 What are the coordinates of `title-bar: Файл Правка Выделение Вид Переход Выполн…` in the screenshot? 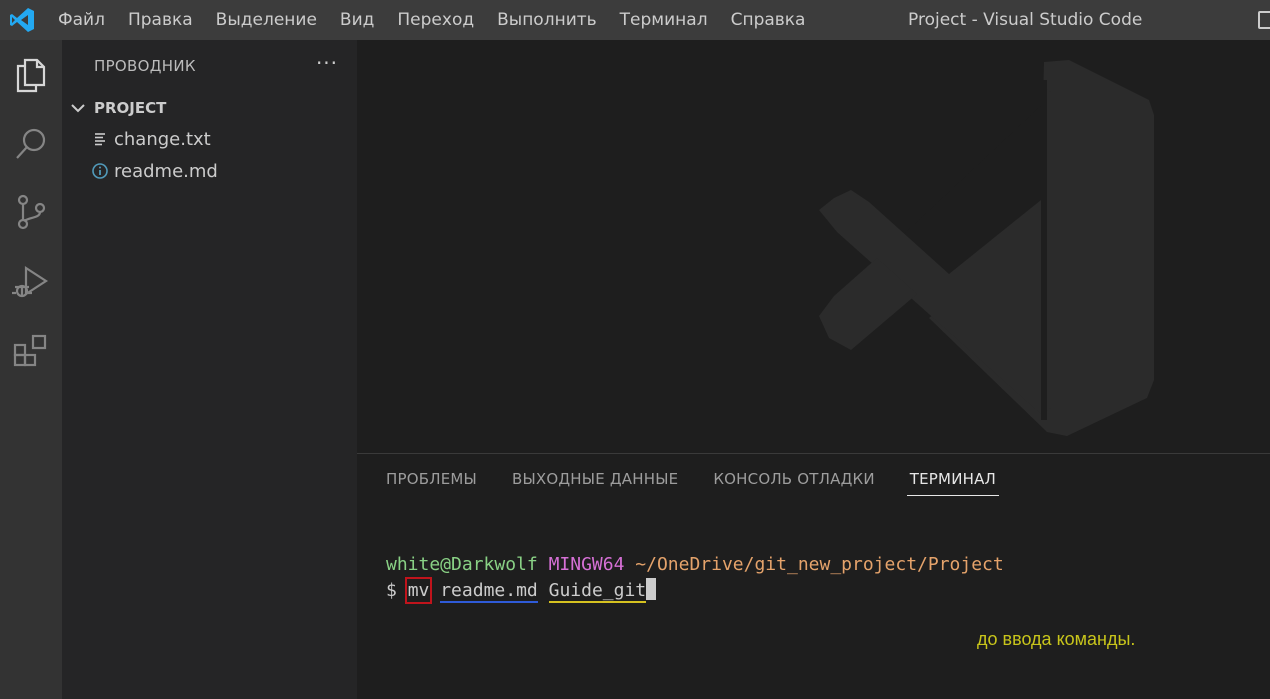 It's located at (635, 20).